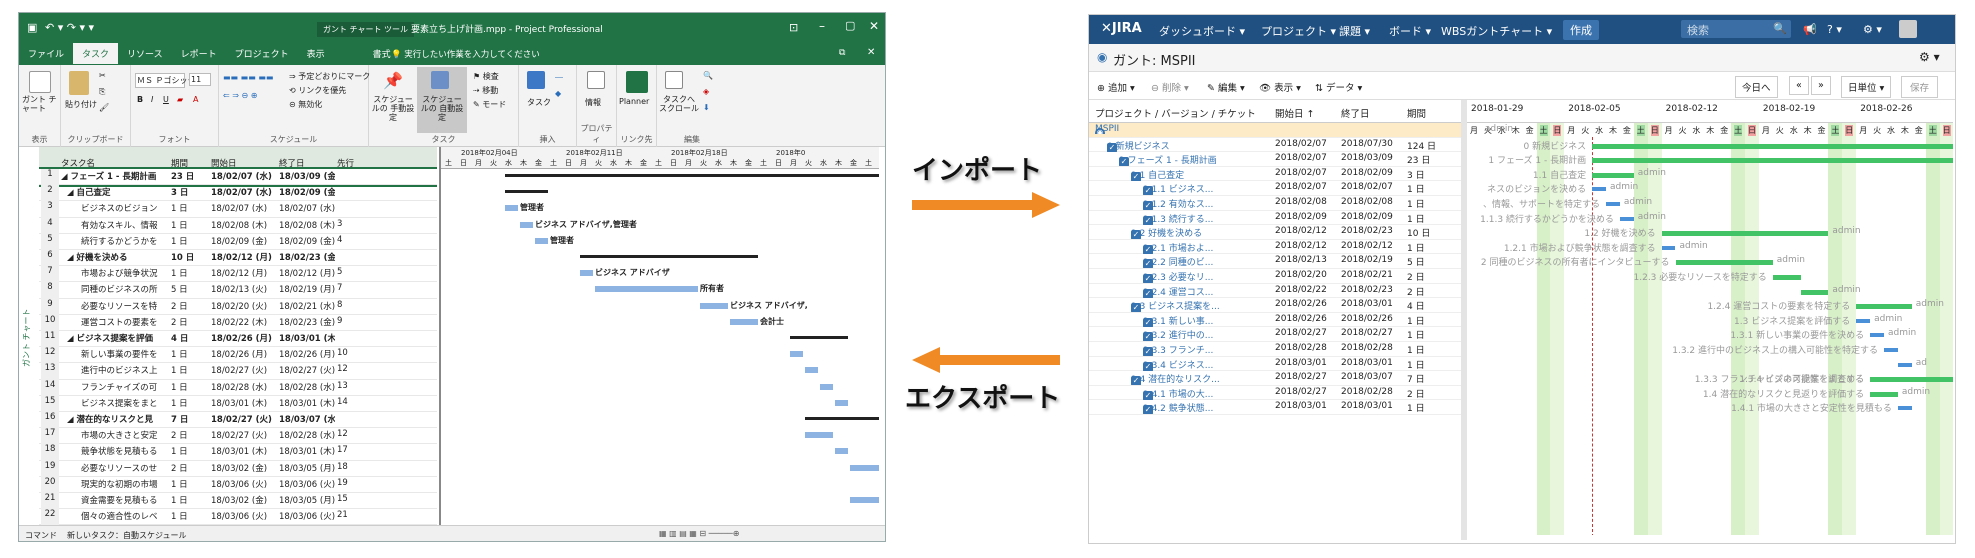 Image resolution: width=1975 pixels, height=558 pixels. Describe the element at coordinates (1280, 87) in the screenshot. I see `view-button: 👁 表示 ▾` at that location.